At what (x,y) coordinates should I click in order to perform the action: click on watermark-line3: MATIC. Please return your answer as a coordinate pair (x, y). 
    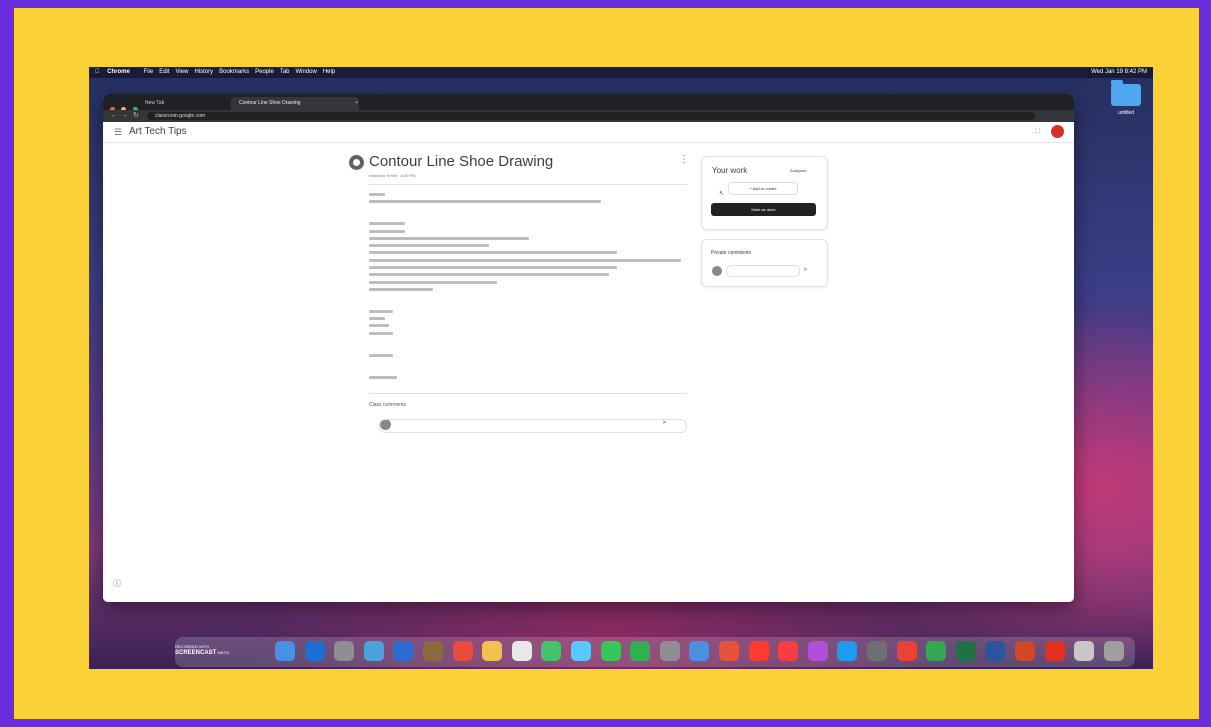
    Looking at the image, I should click on (223, 652).